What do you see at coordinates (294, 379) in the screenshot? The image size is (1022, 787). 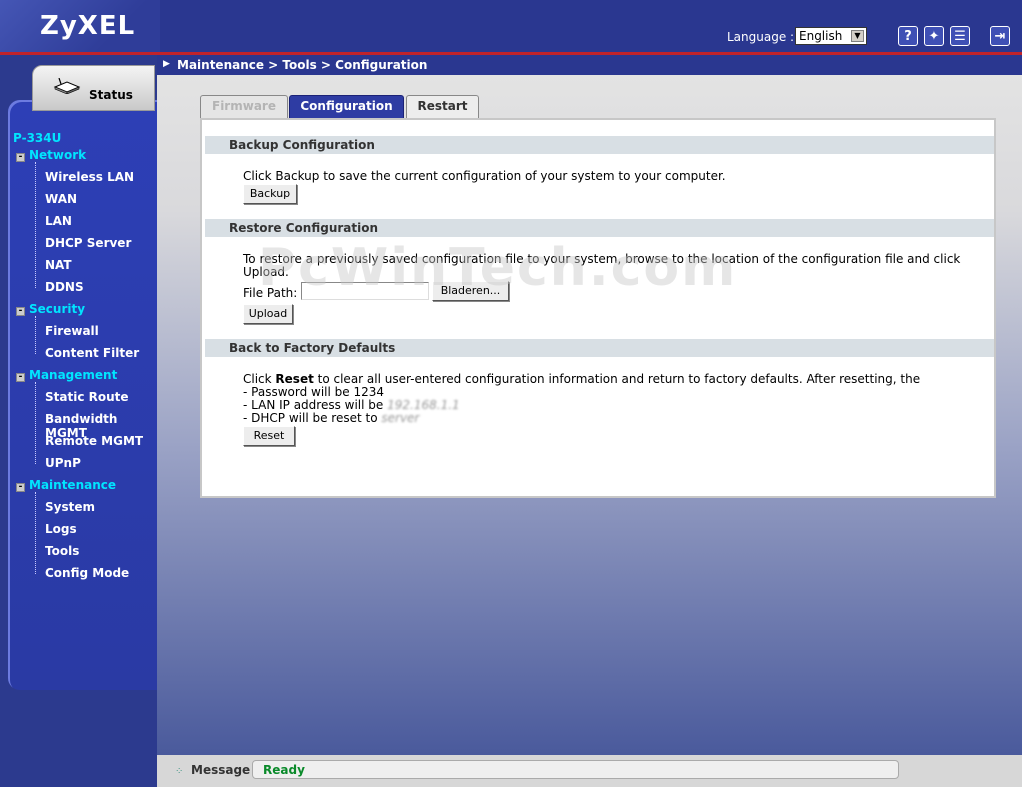 I see `factory-text-reset: Reset` at bounding box center [294, 379].